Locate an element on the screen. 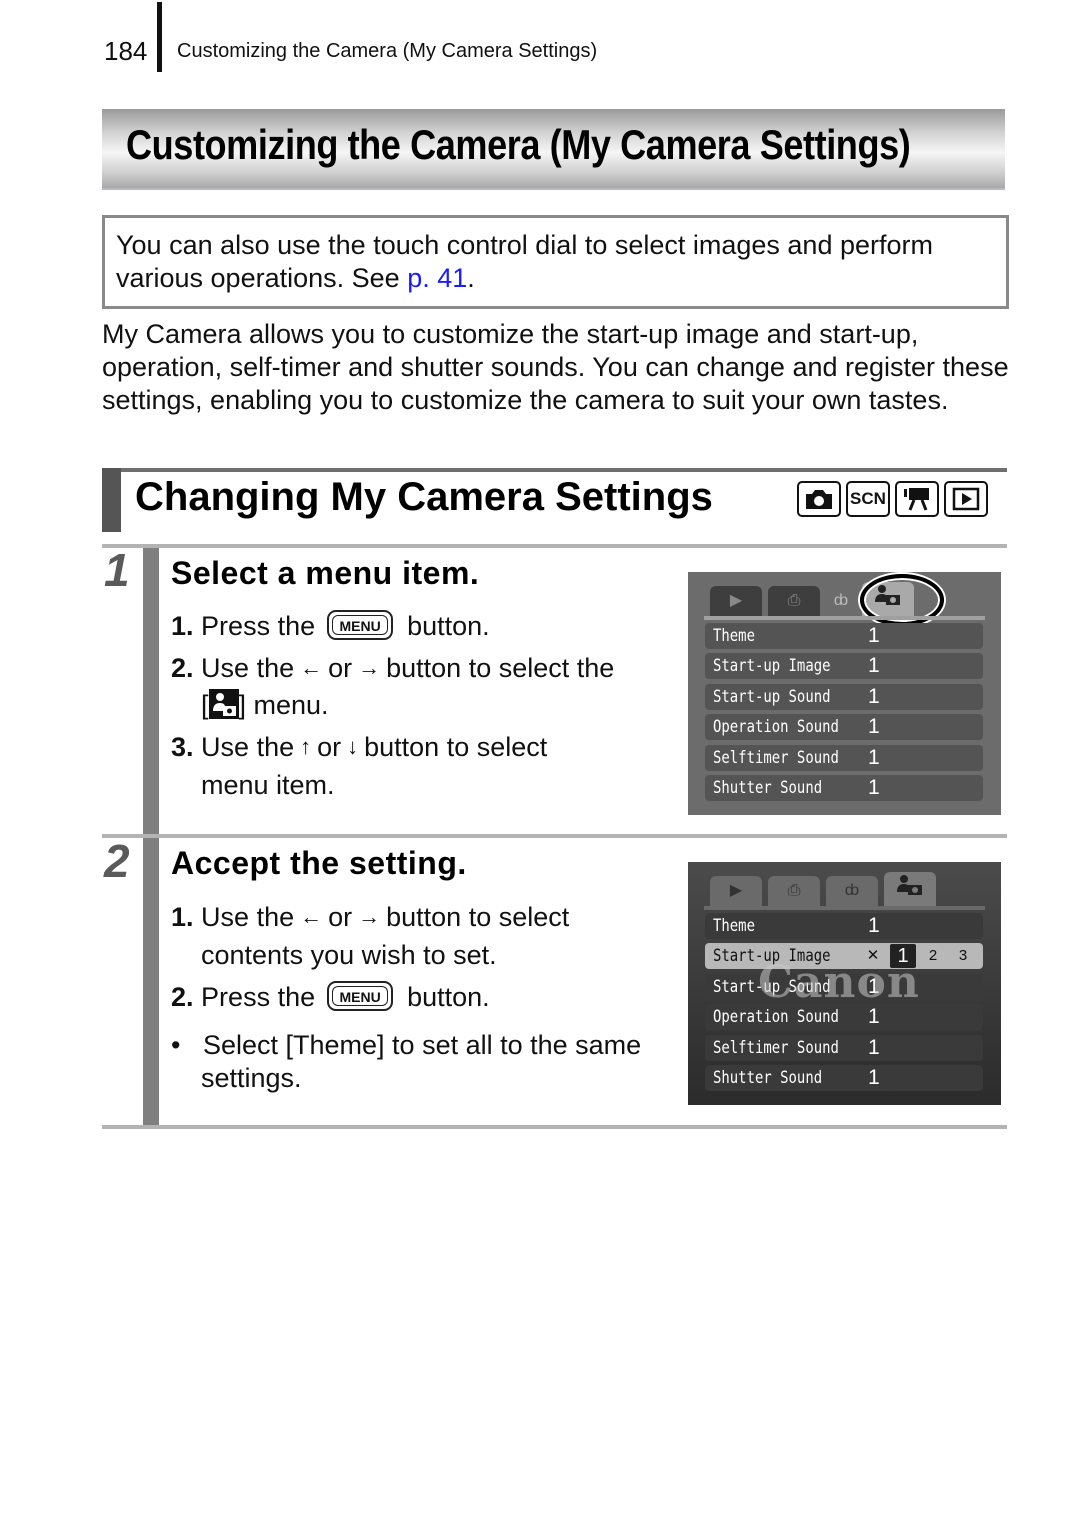 Image resolution: width=1080 pixels, height=1521 pixels. option-2: 2 is located at coordinates (933, 956).